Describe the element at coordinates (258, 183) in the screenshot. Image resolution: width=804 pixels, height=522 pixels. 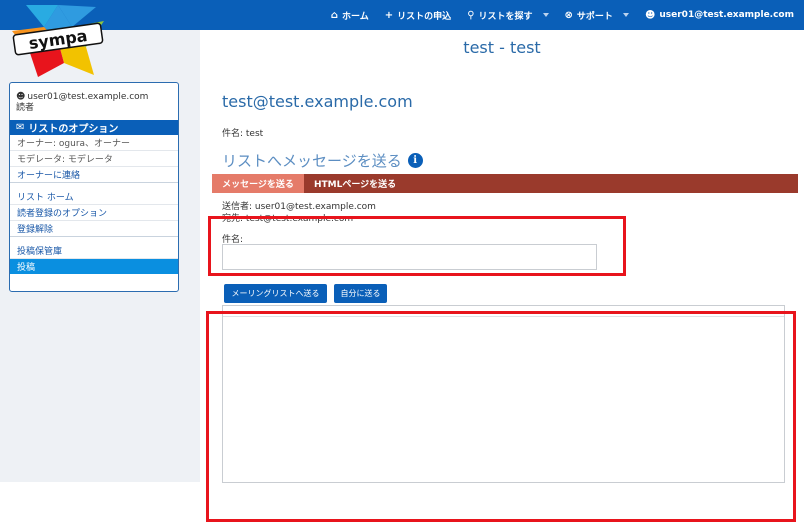
I see `tab-send-message: メッセージを送る` at that location.